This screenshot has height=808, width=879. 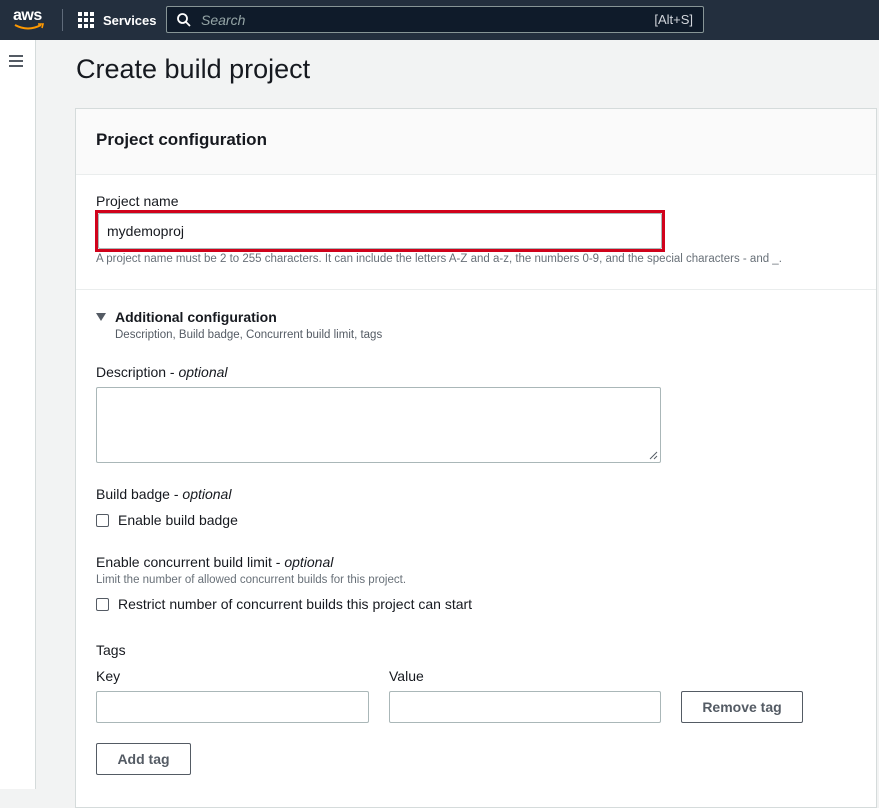 What do you see at coordinates (29, 26) in the screenshot?
I see `aws-smile-icon` at bounding box center [29, 26].